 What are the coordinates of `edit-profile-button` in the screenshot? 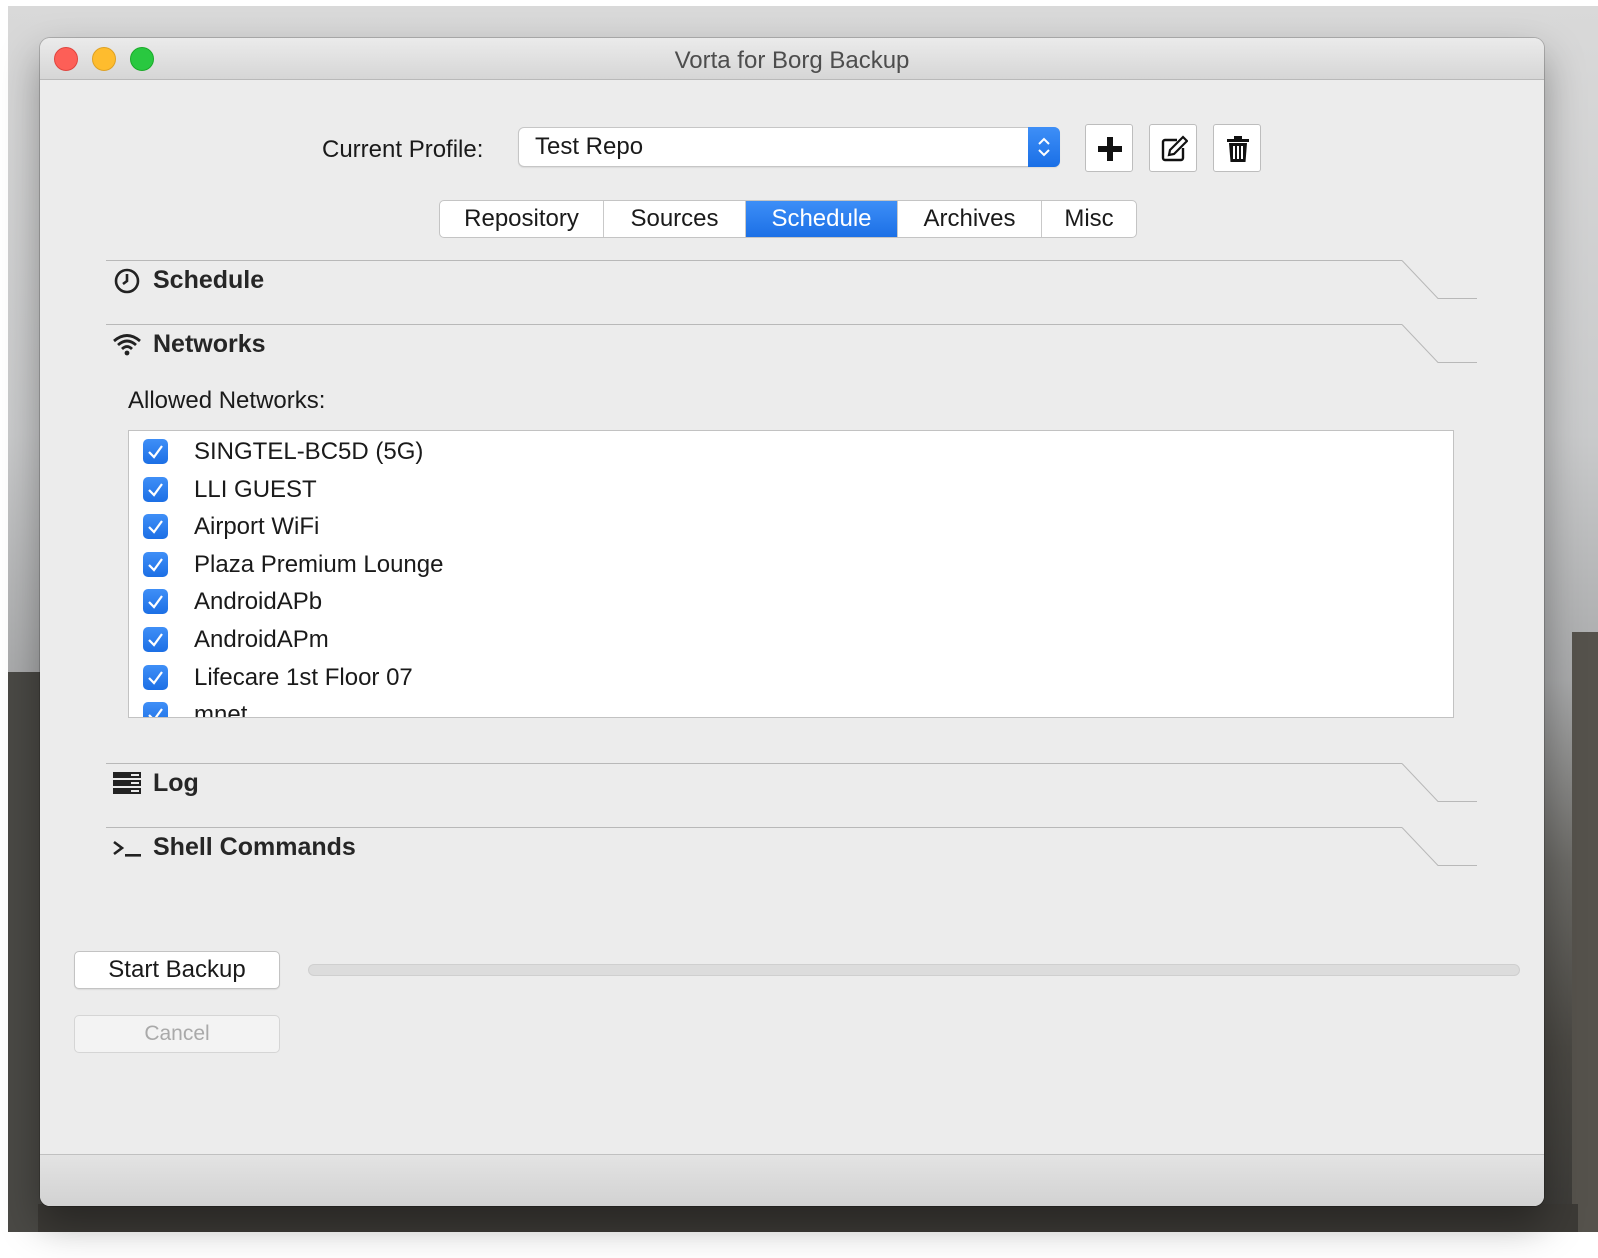 It's located at (1173, 148).